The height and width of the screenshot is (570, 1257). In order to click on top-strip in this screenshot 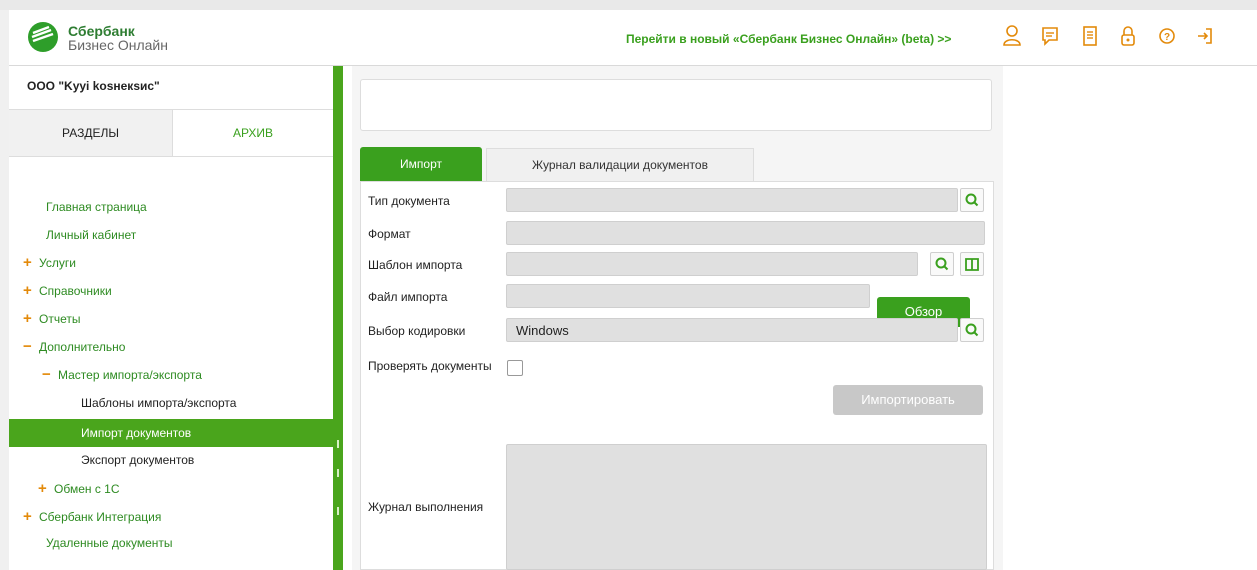, I will do `click(628, 5)`.